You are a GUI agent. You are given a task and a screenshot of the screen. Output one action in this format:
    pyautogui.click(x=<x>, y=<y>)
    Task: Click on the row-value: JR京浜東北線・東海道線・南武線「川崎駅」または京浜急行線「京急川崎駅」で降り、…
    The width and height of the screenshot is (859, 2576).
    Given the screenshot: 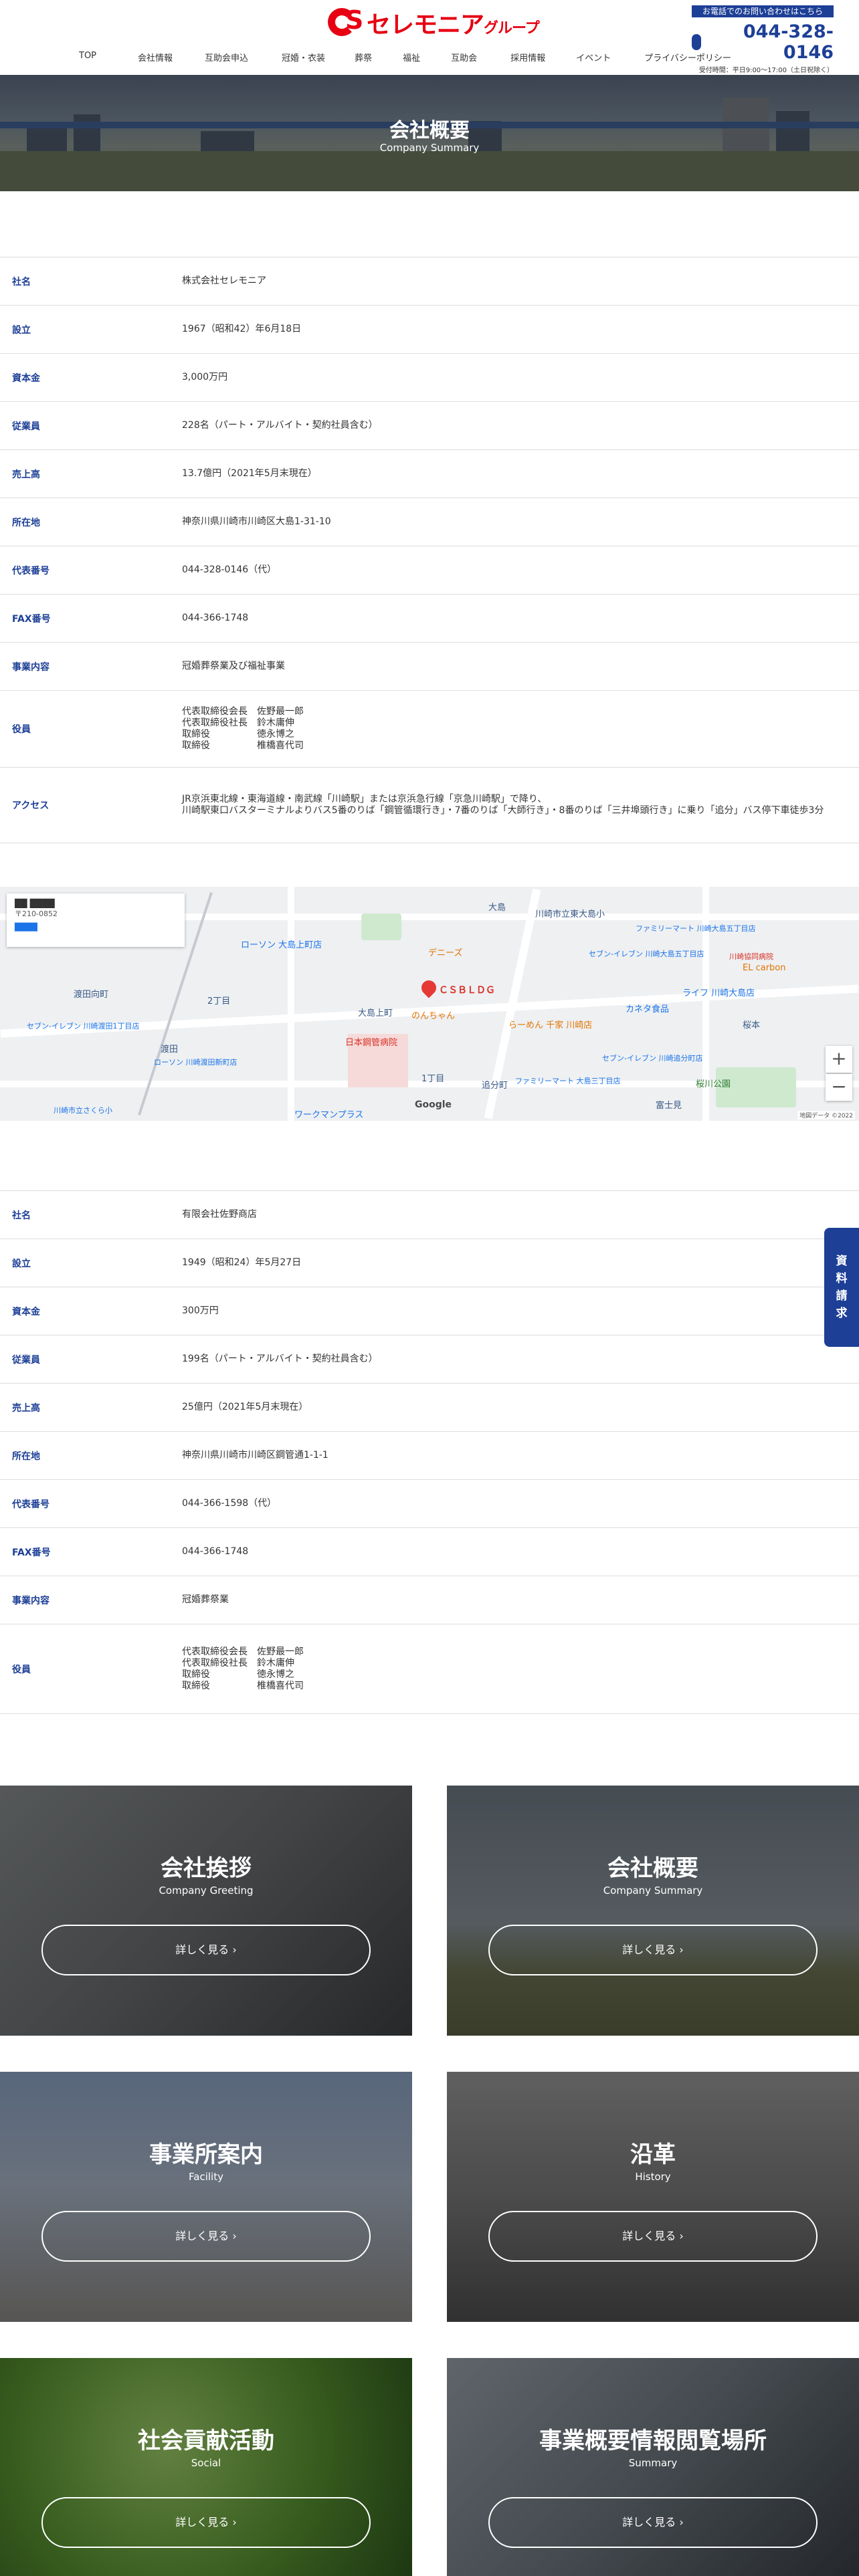 What is the action you would take?
    pyautogui.click(x=503, y=805)
    